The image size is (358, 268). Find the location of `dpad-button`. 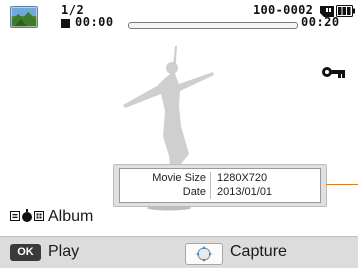

dpad-button is located at coordinates (204, 254).